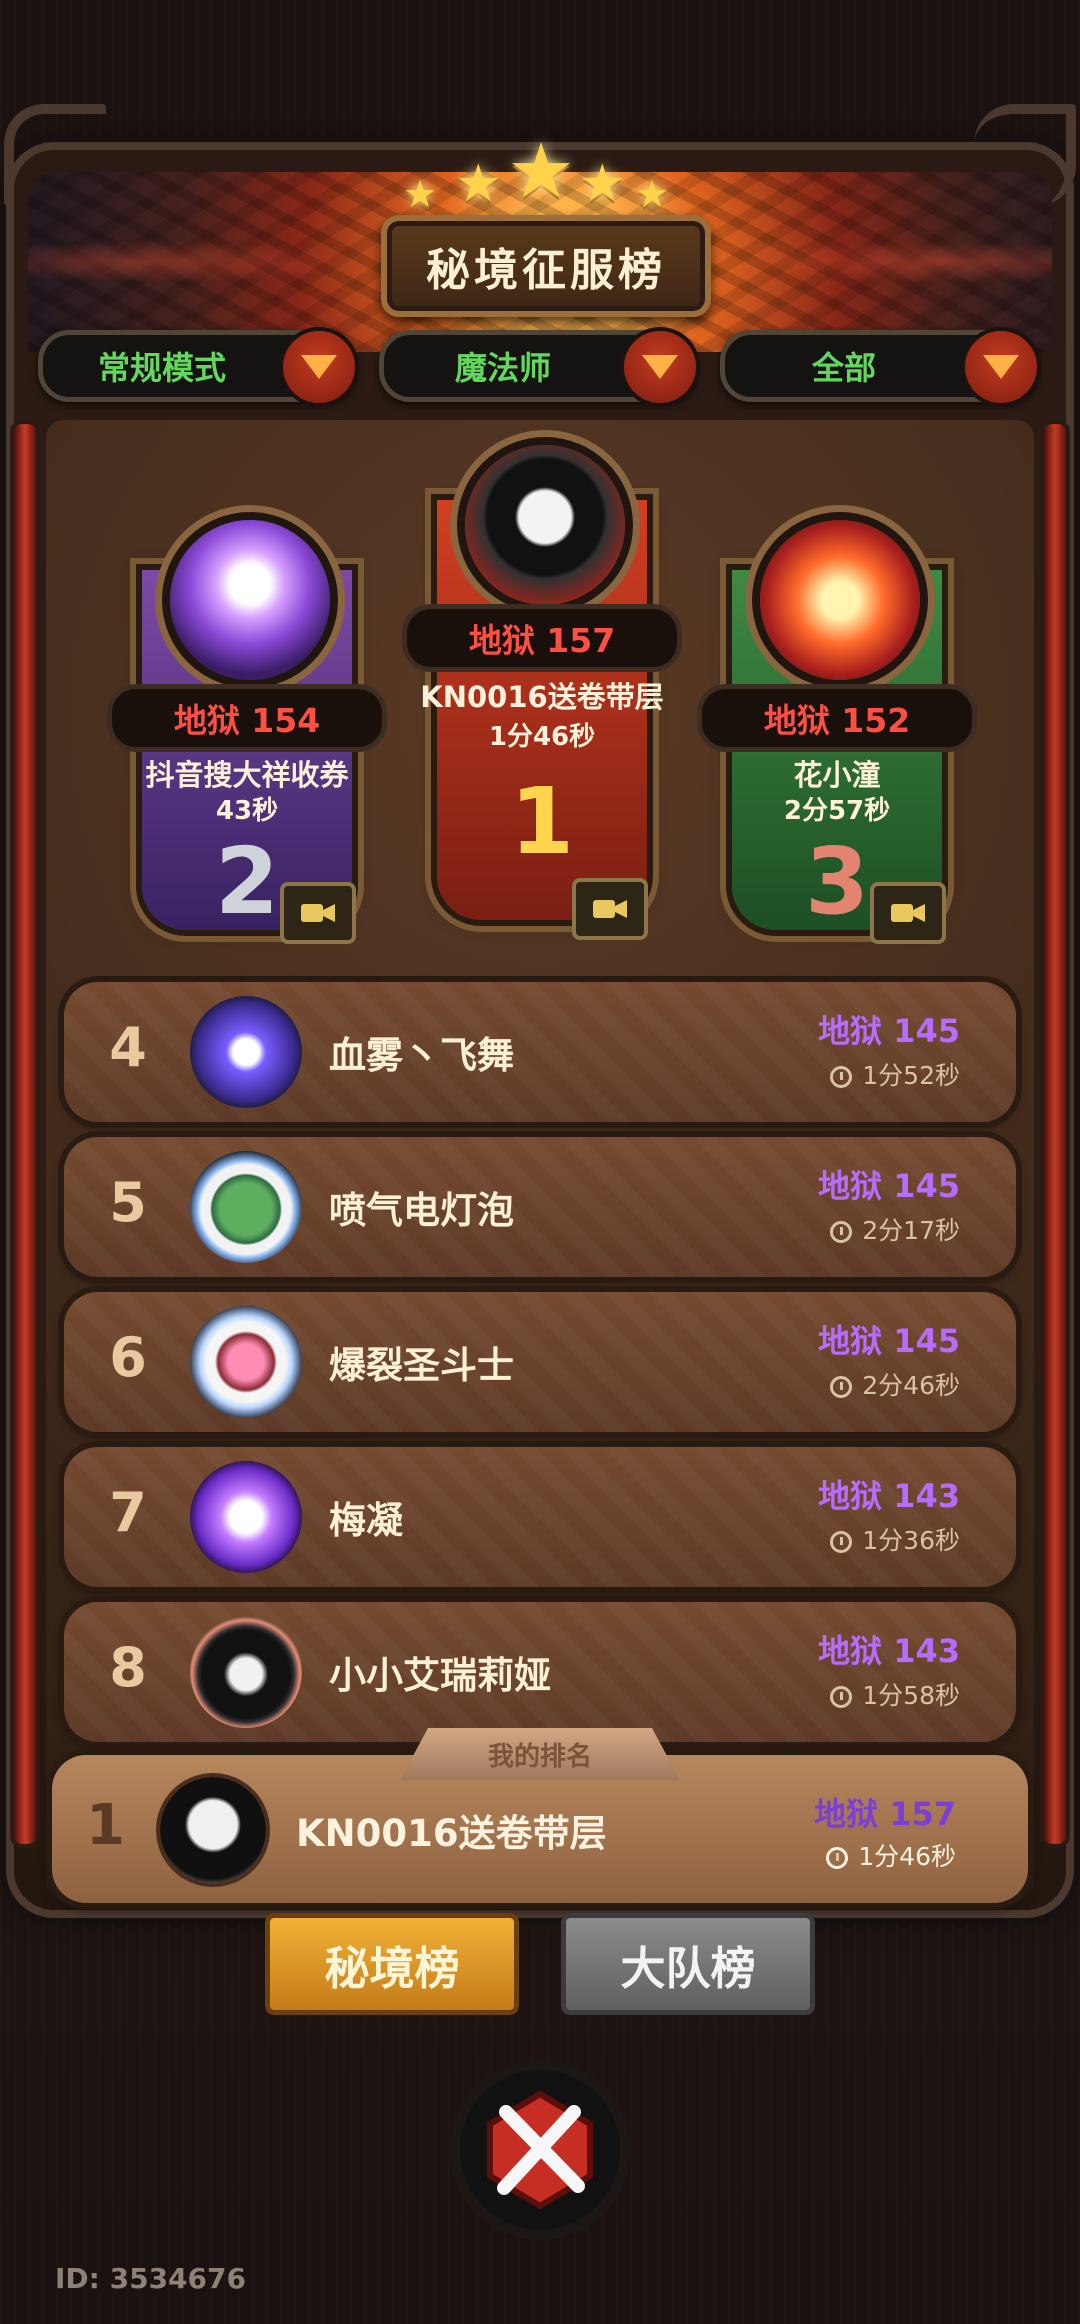 The width and height of the screenshot is (1080, 2324). What do you see at coordinates (540, 1754) in the screenshot?
I see `my-rank-label: 我的排名` at bounding box center [540, 1754].